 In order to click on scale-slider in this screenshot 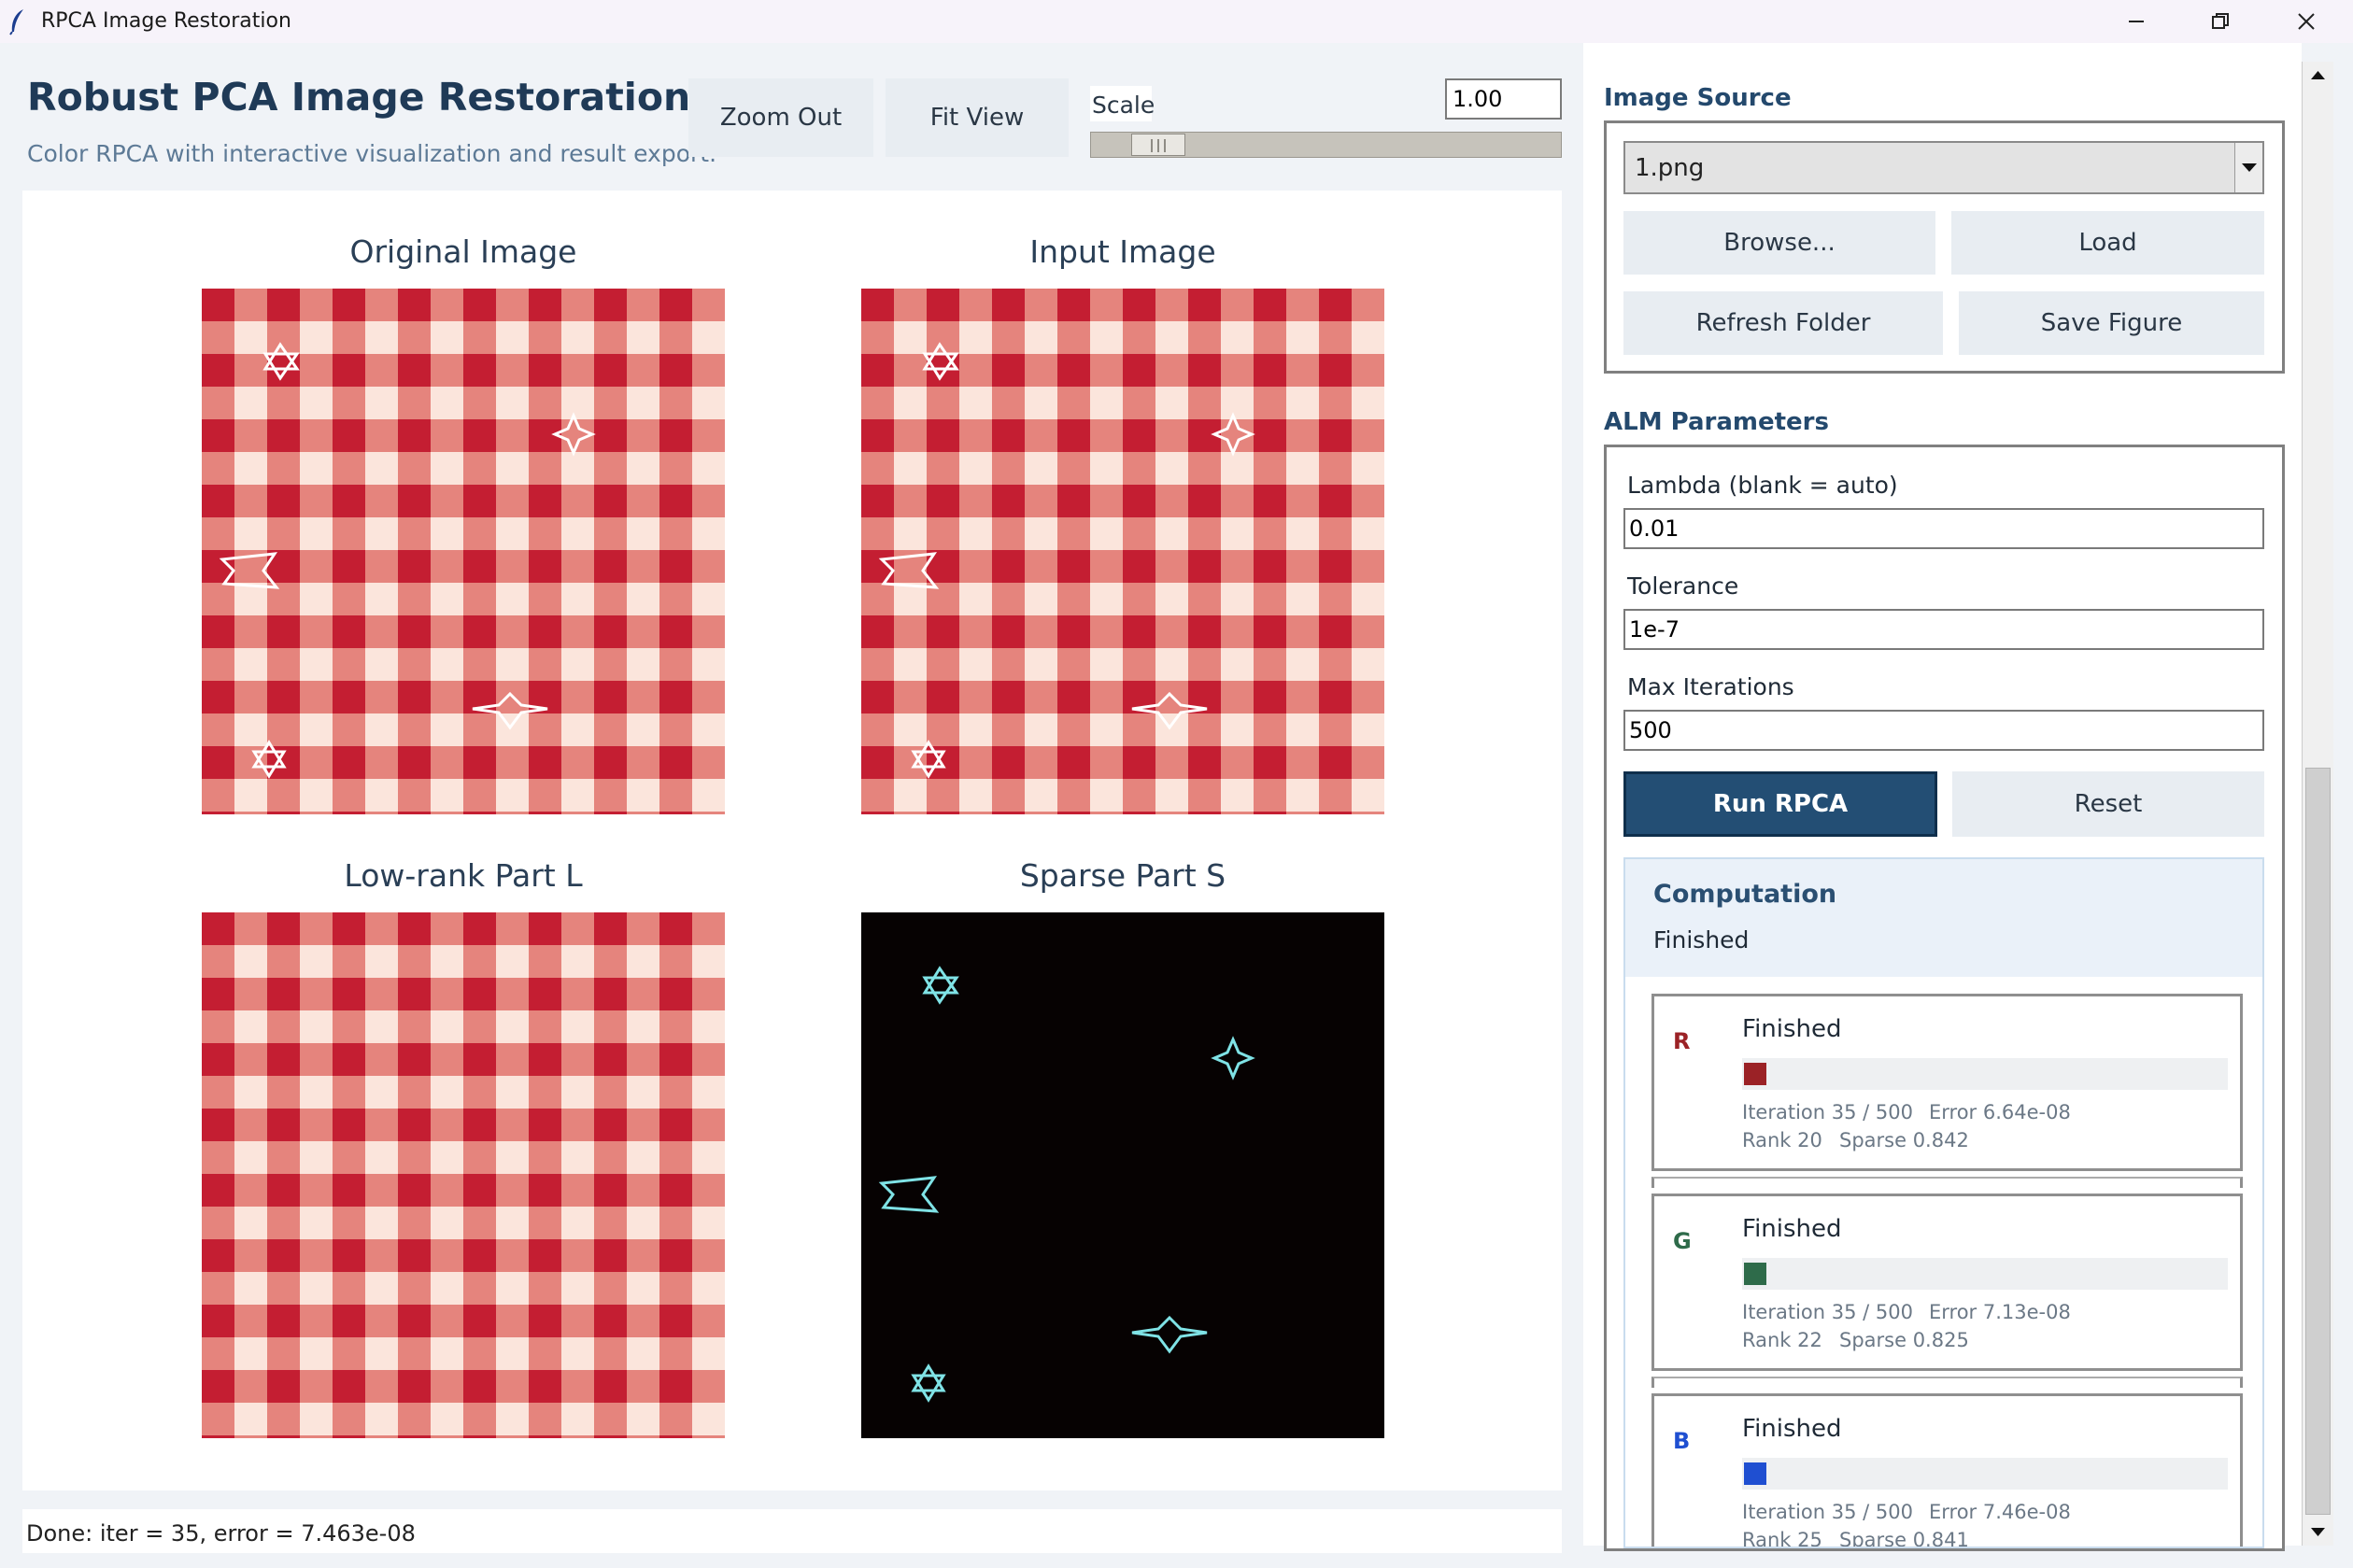, I will do `click(1326, 145)`.